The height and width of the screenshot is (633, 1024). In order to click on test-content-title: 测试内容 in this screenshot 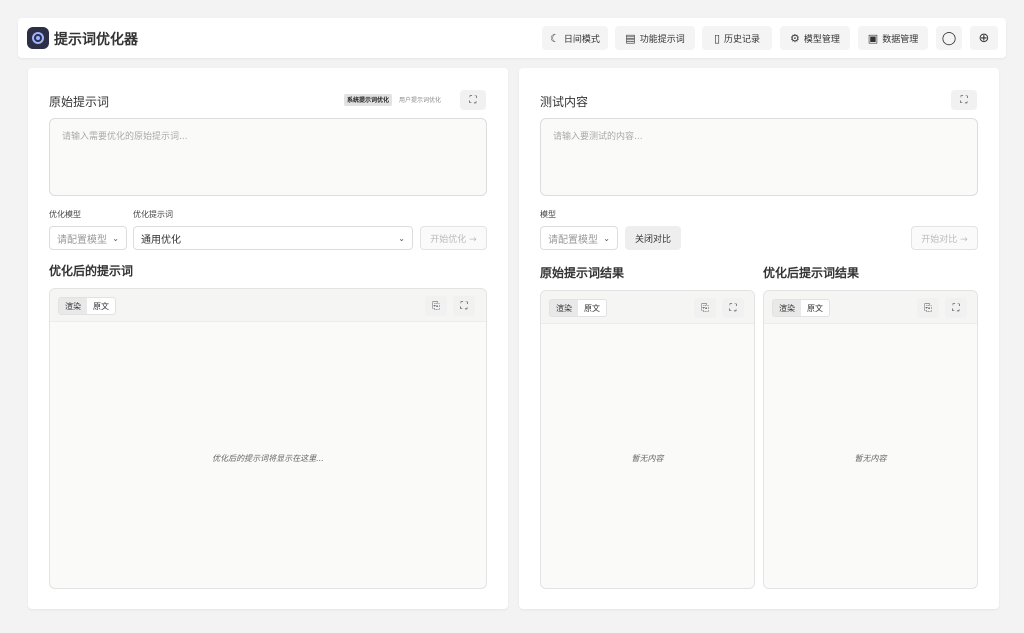, I will do `click(564, 102)`.